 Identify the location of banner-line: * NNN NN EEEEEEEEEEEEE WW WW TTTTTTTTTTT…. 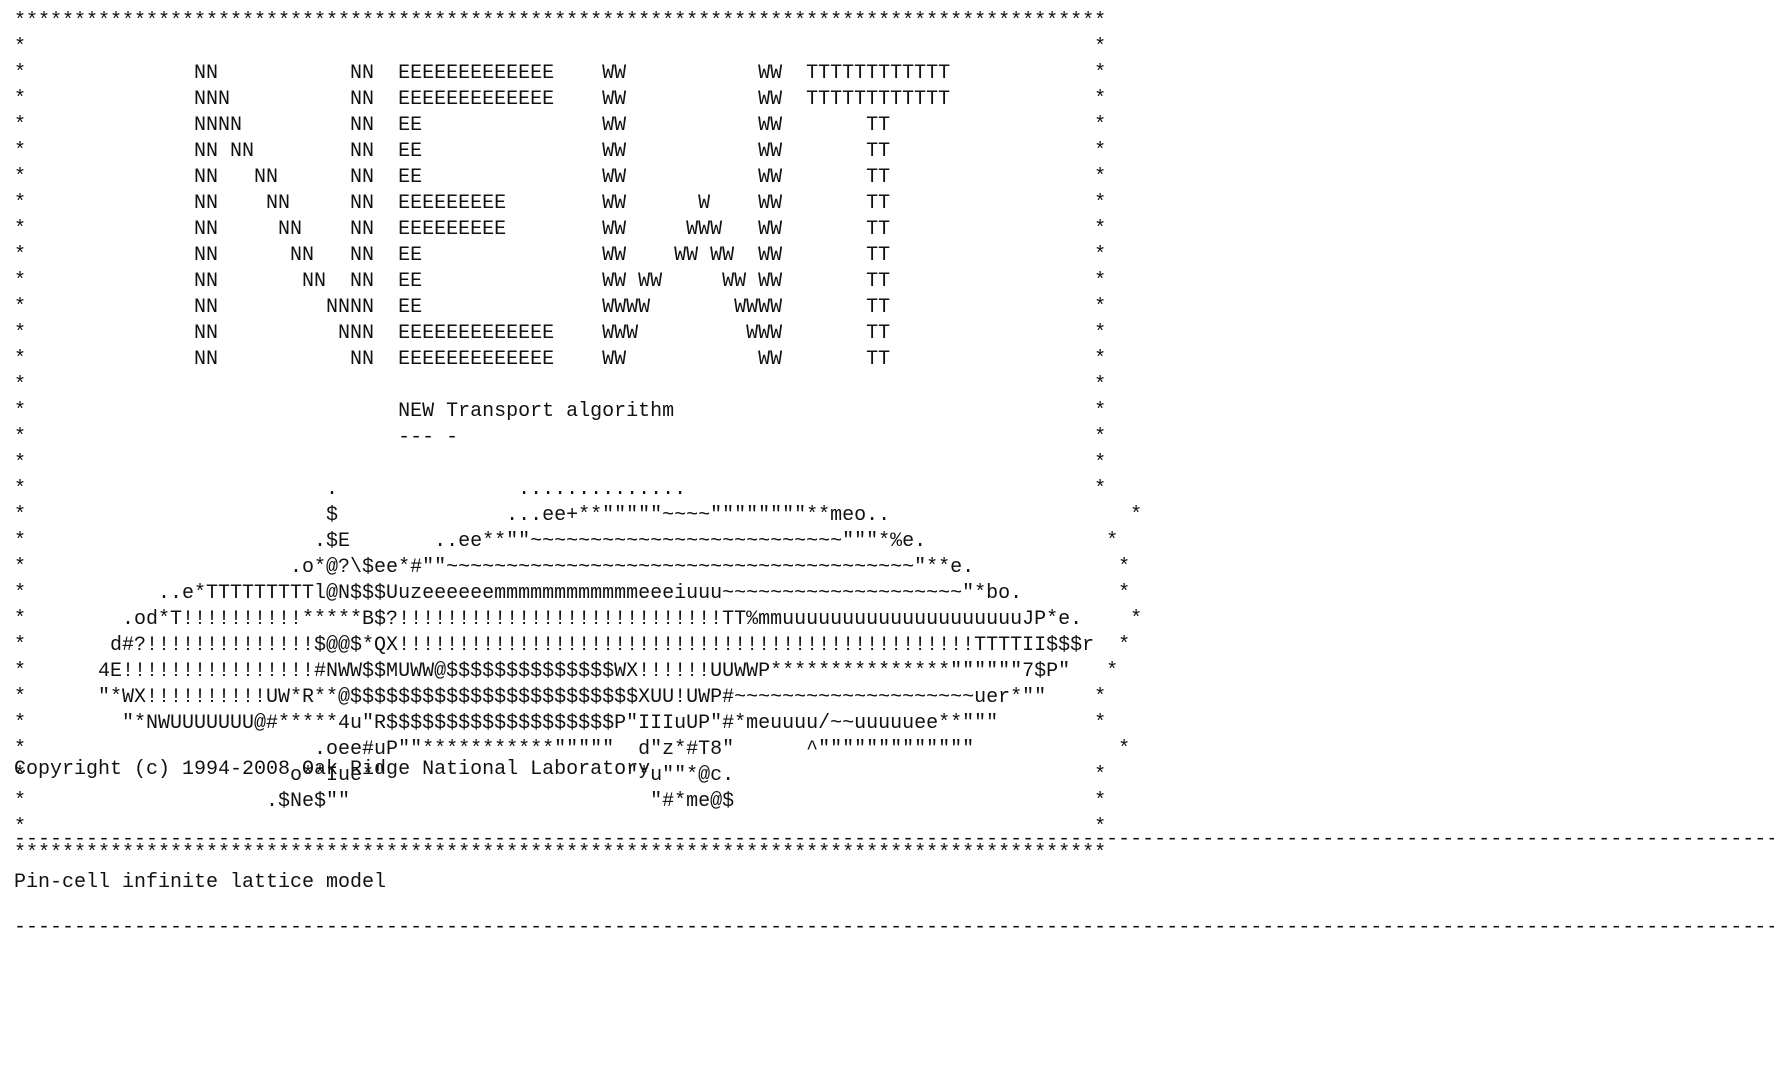
(560, 99).